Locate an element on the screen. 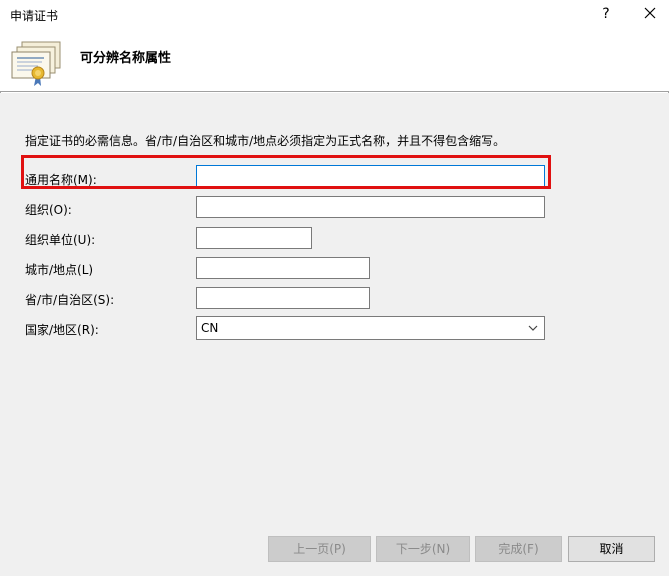  button-bar: 上一页(P) 下一步(N) 完成(F) 取消 is located at coordinates (334, 551).